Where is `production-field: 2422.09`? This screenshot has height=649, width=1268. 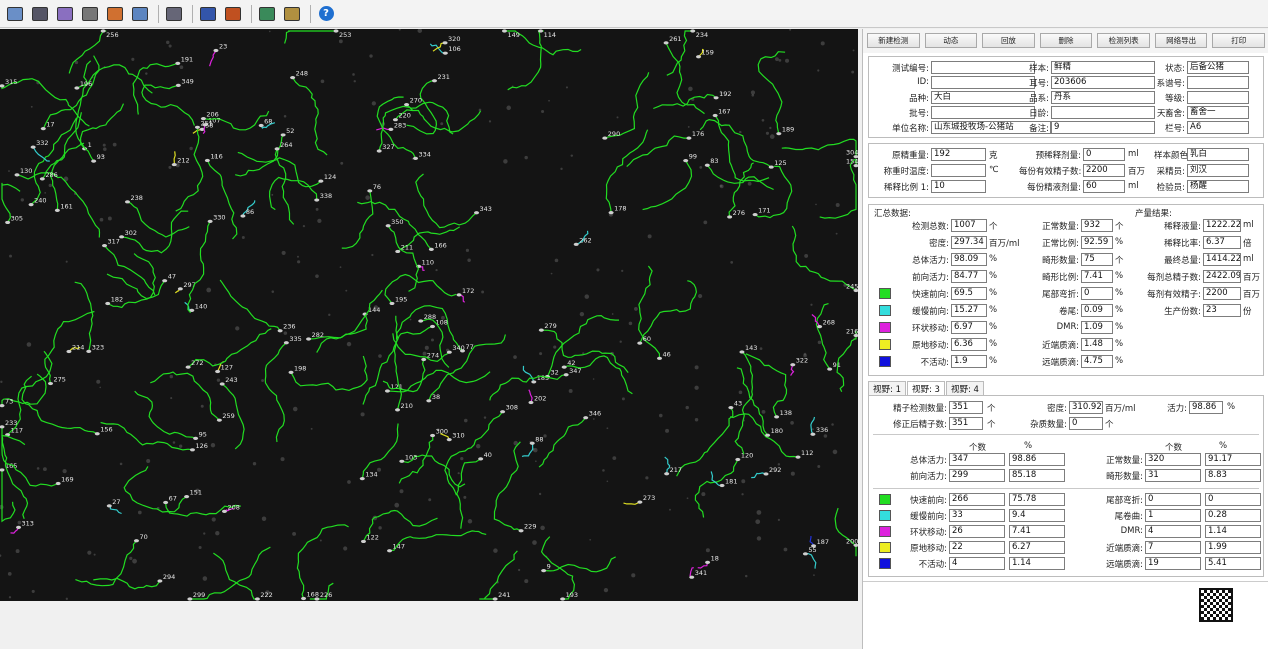 production-field: 2422.09 is located at coordinates (1222, 276).